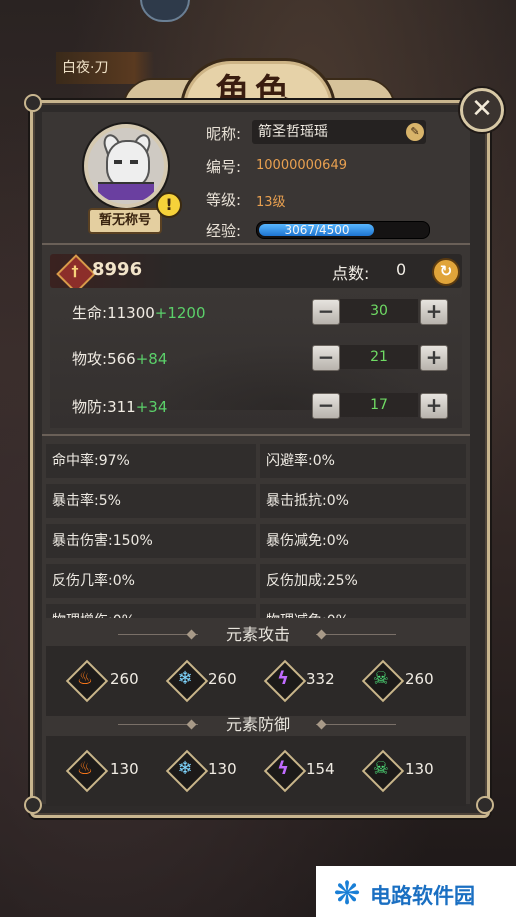 The width and height of the screenshot is (516, 917). I want to click on points-label: 点数:, so click(351, 273).